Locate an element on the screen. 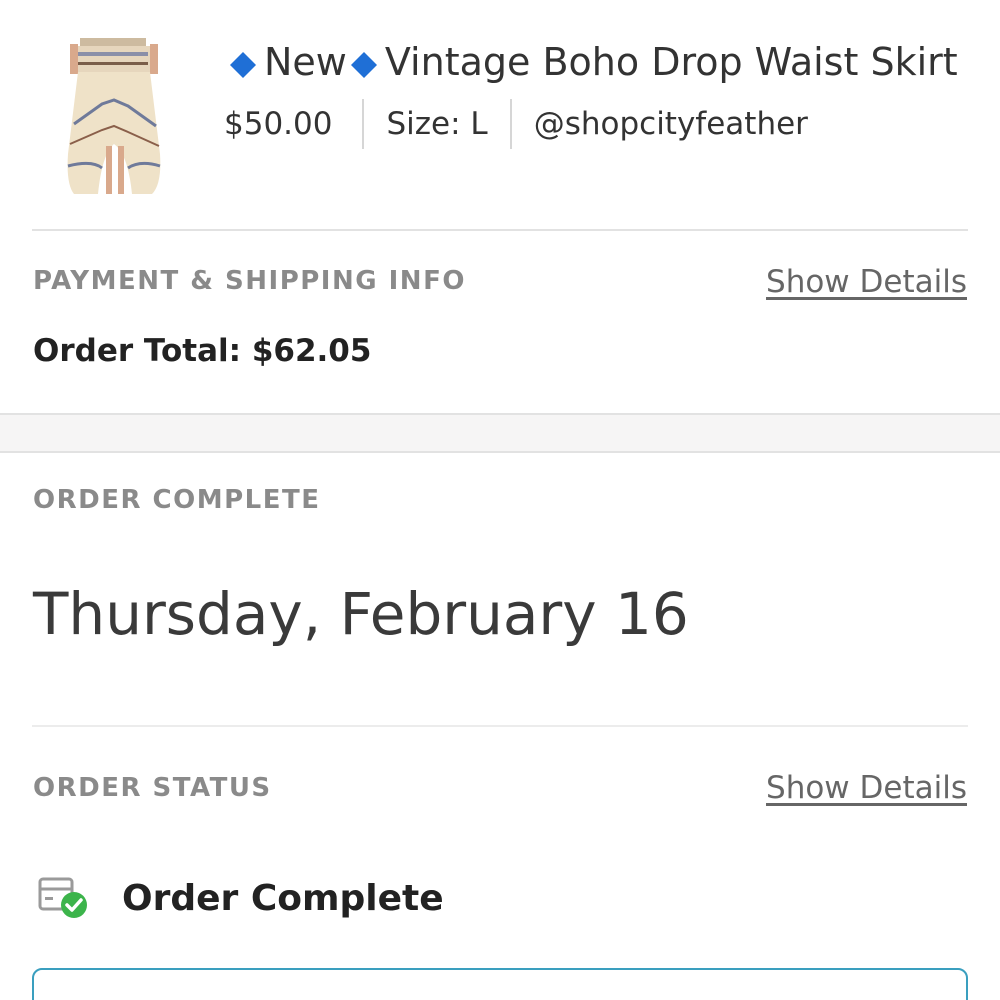 The width and height of the screenshot is (1000, 1000). show-payment-details-link: Show Details is located at coordinates (866, 282).